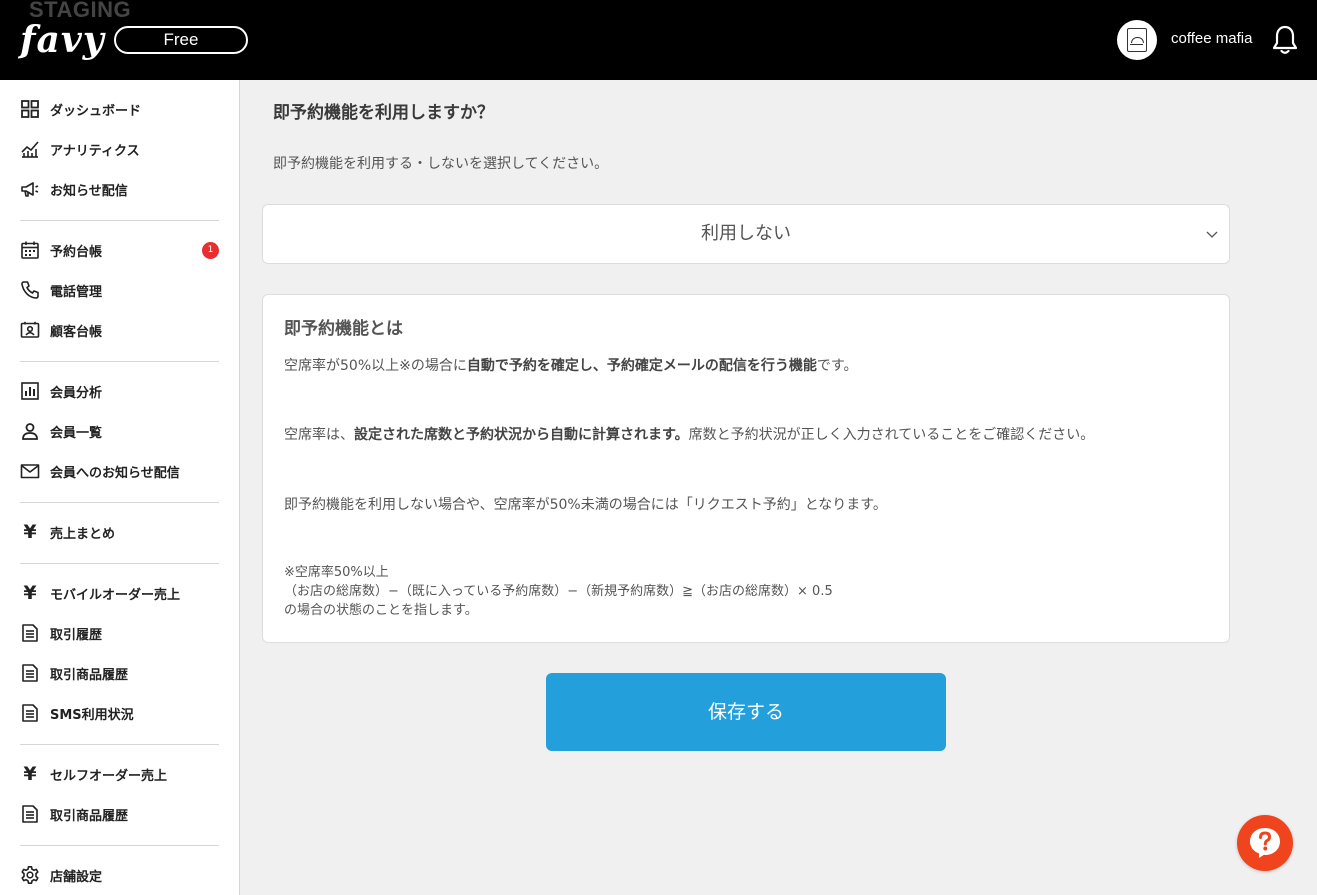  I want to click on sidebar-item-self-order-sales: ¥ セルフオーダー売上, so click(120, 774).